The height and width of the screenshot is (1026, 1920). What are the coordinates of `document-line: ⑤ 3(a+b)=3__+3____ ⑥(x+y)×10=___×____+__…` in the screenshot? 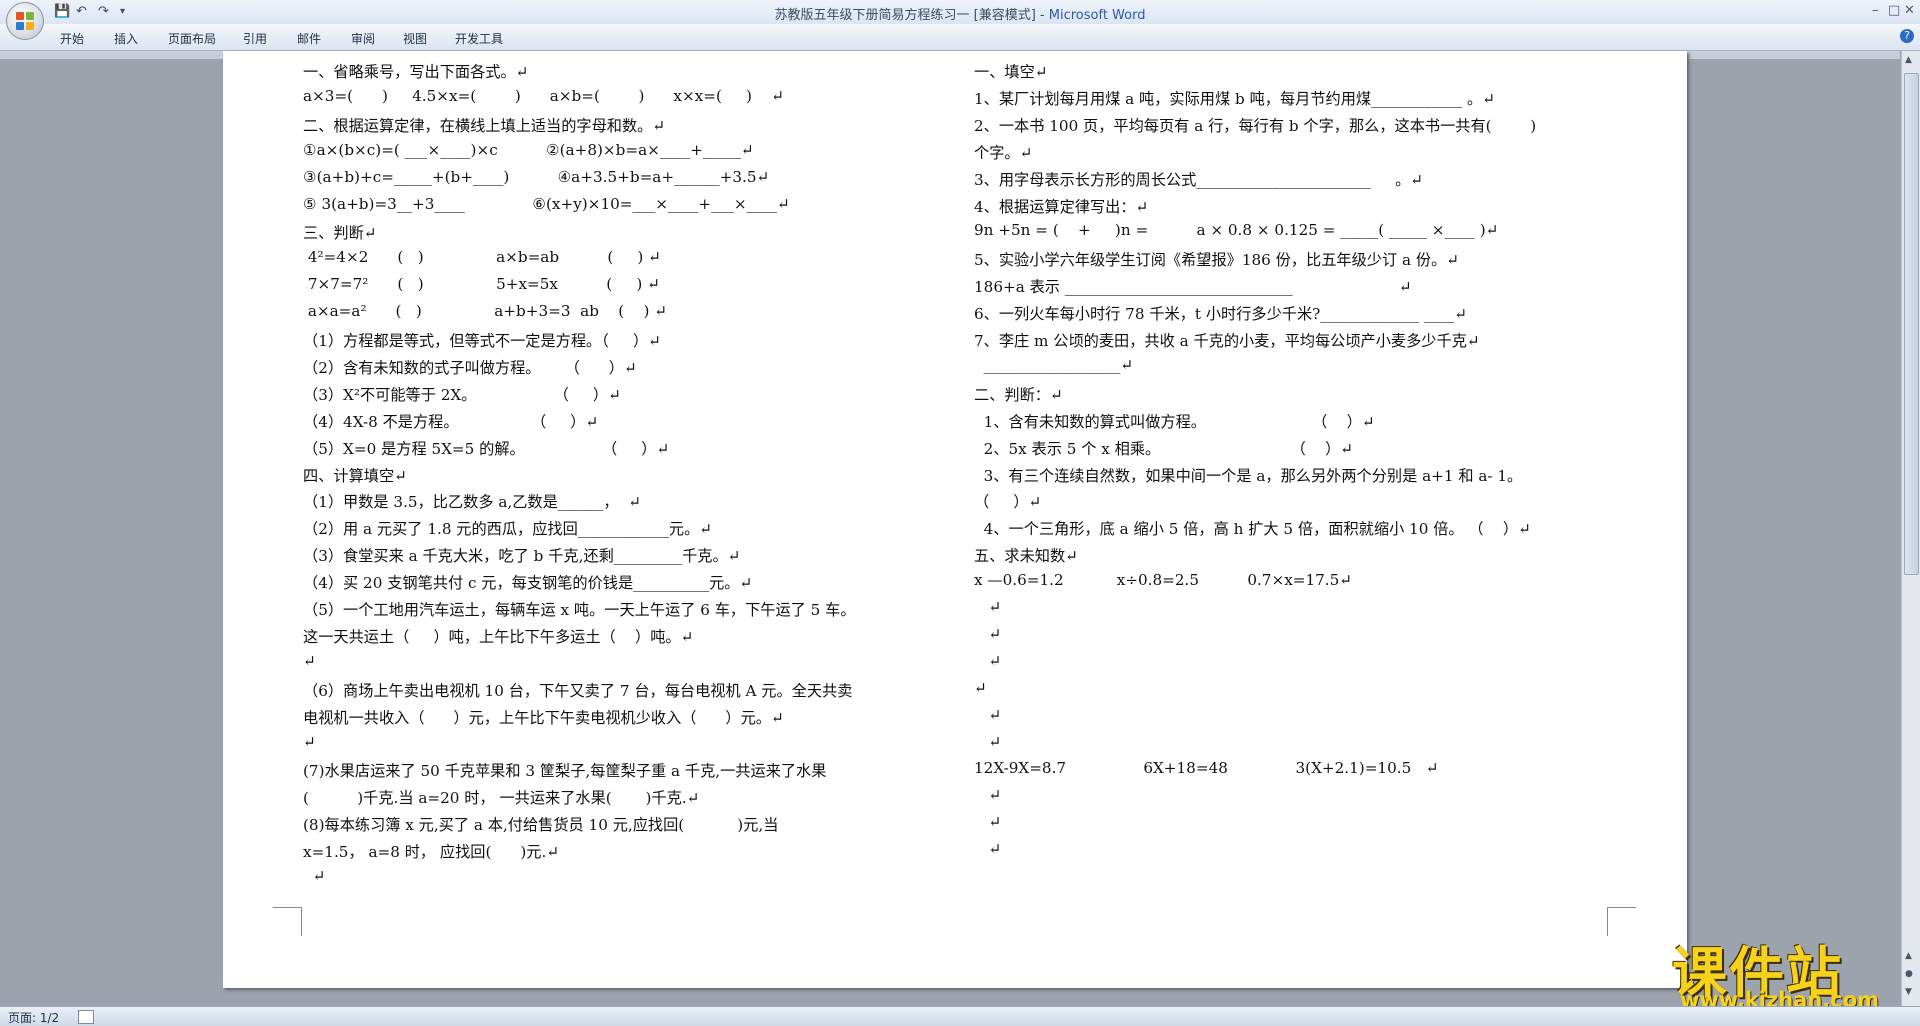 It's located at (546, 204).